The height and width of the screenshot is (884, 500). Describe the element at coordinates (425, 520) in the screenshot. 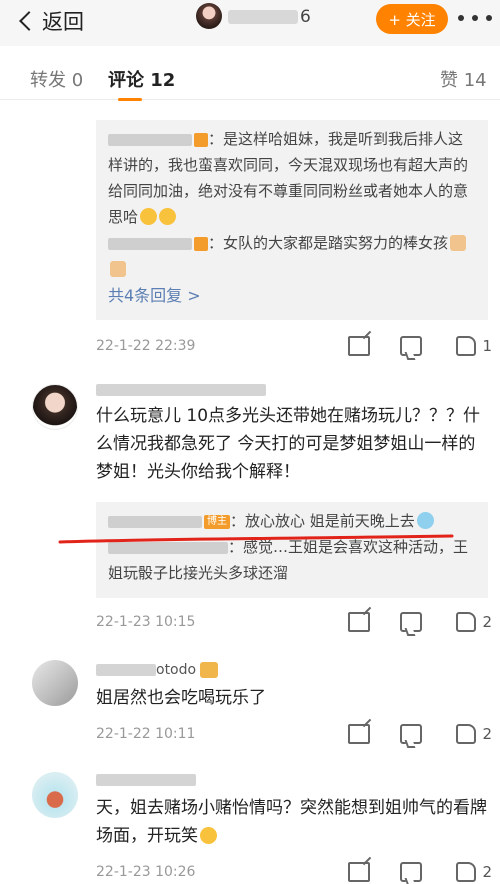

I see `crying-emoji-icon` at that location.